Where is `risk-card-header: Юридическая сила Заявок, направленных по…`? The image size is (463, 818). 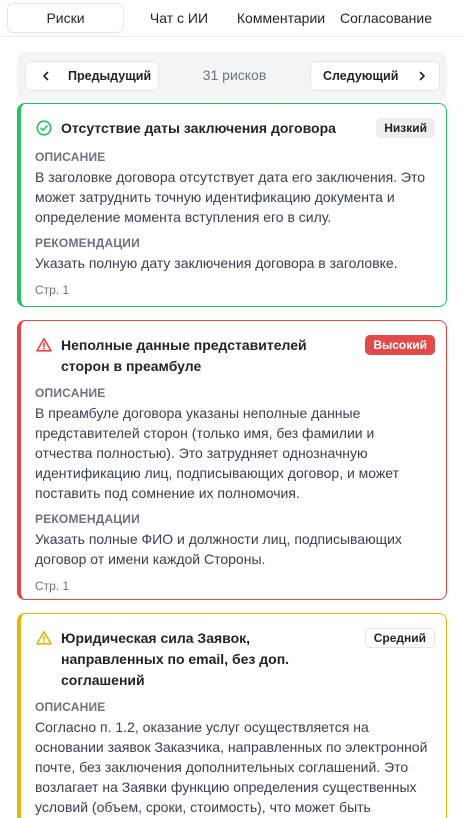
risk-card-header: Юридическая сила Заявок, направленных по… is located at coordinates (235, 652).